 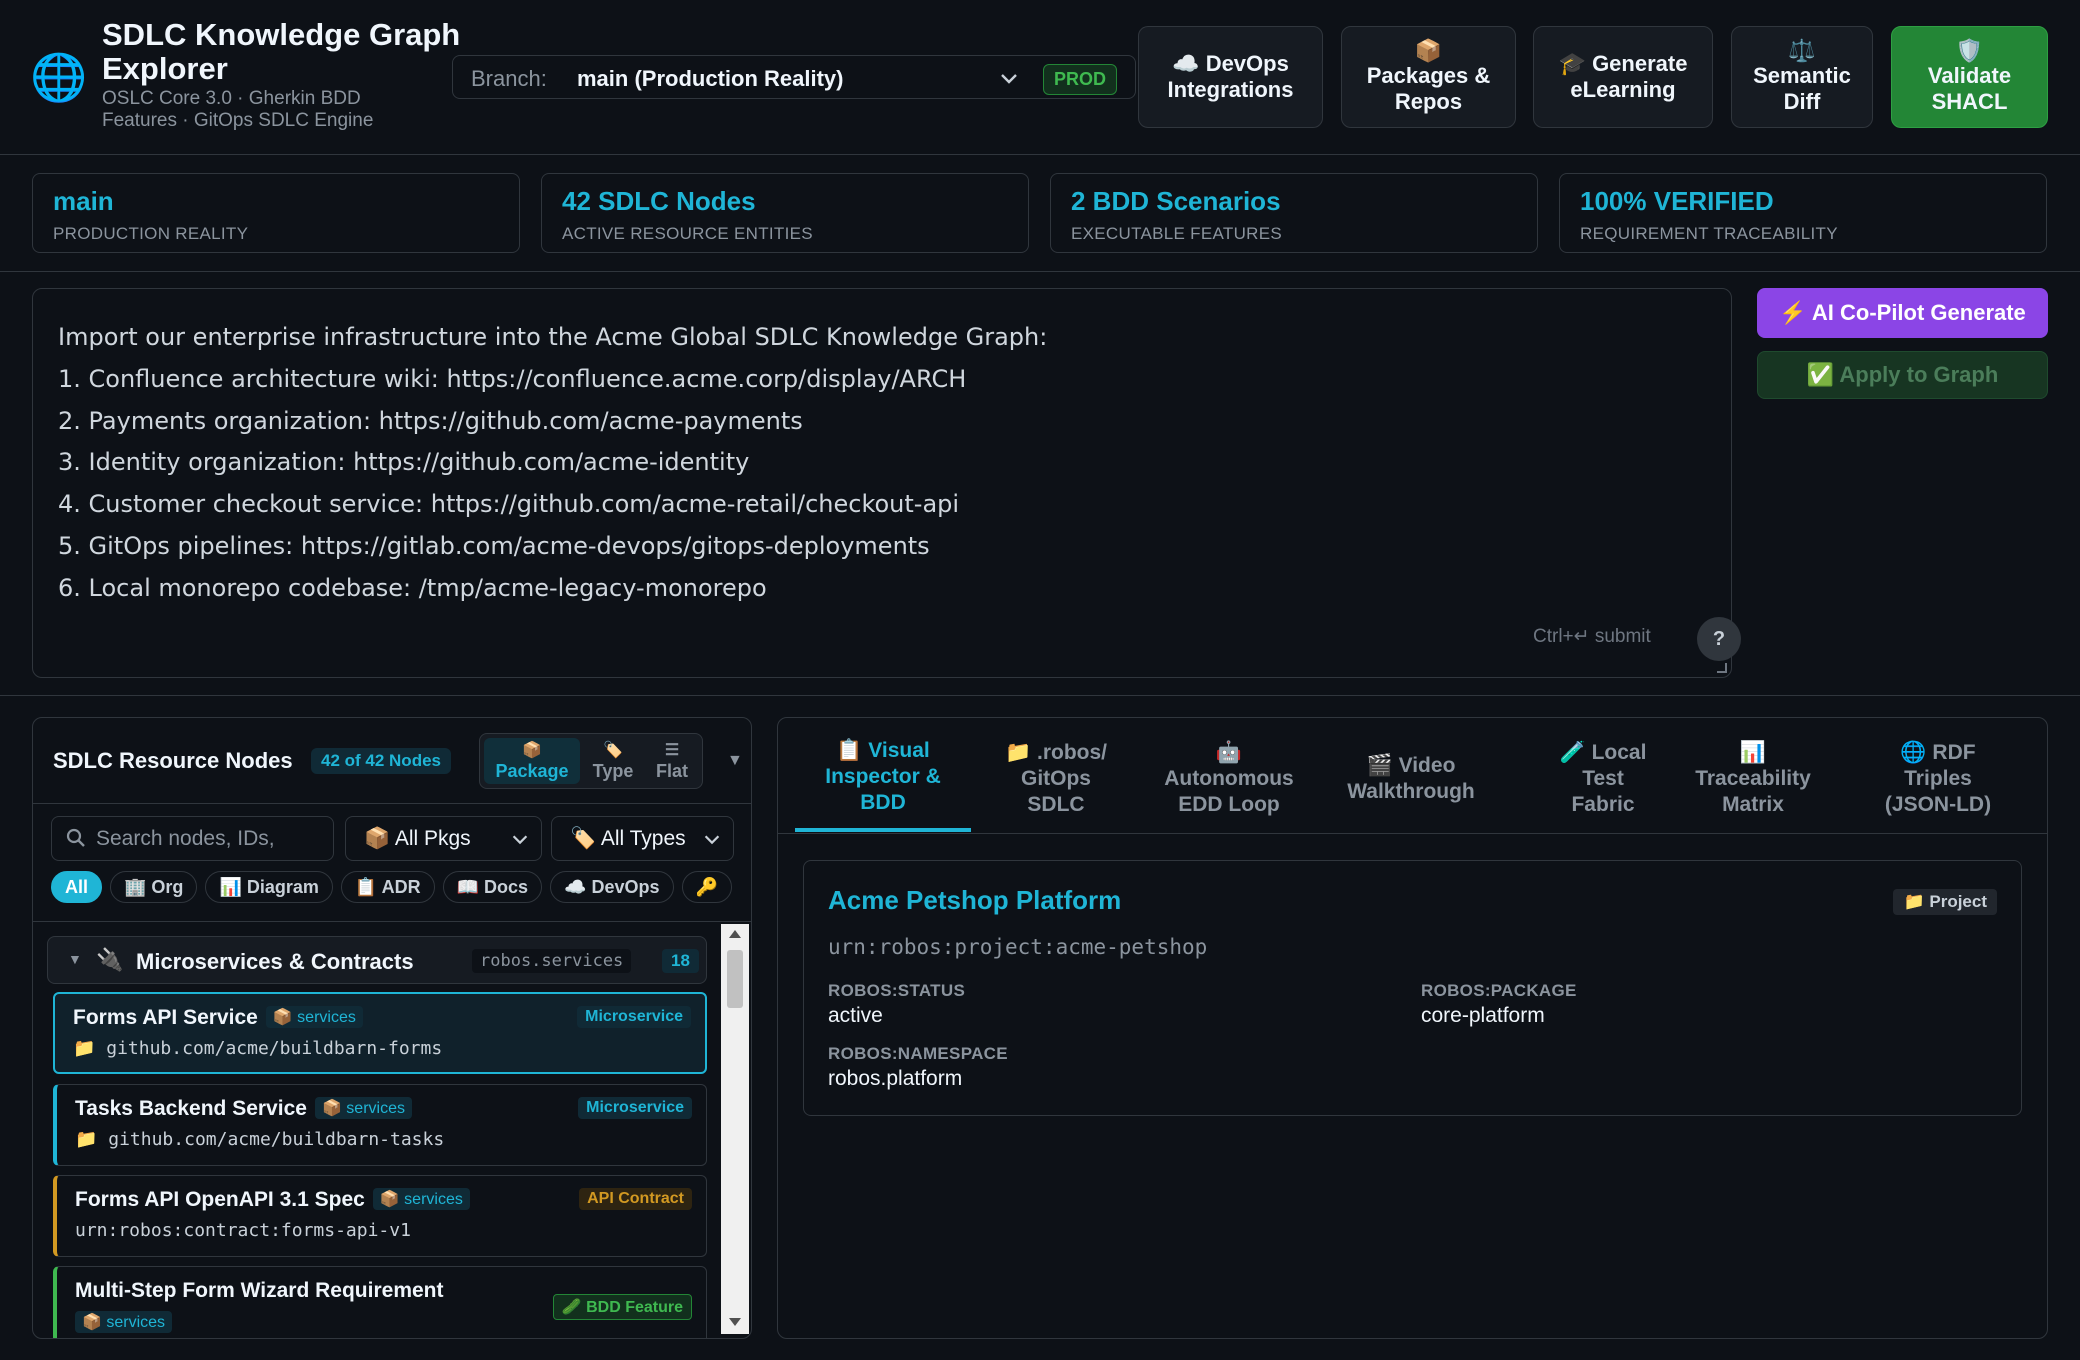 I want to click on group-title: Microservices & Contracts, so click(x=275, y=961).